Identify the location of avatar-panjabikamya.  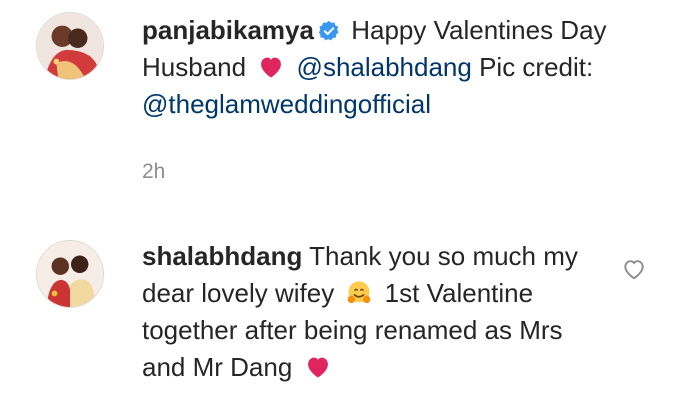
(70, 46).